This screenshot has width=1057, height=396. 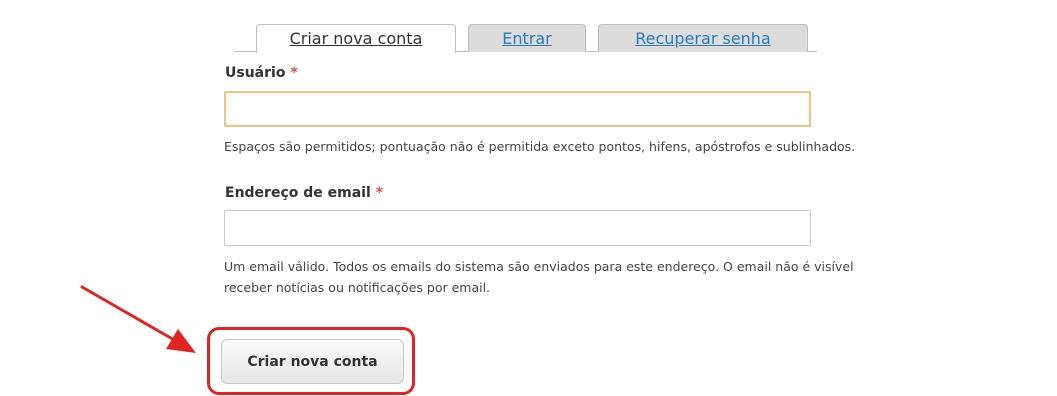 I want to click on account-tabs: Criar nova conta Entrar Recuperar senha, so click(x=528, y=26).